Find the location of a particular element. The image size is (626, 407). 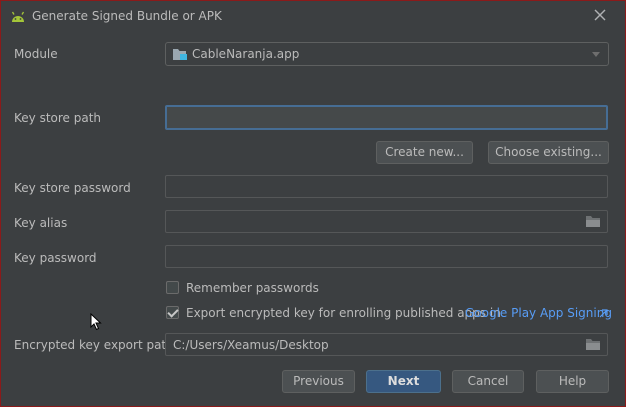

android-icon is located at coordinates (18, 16).